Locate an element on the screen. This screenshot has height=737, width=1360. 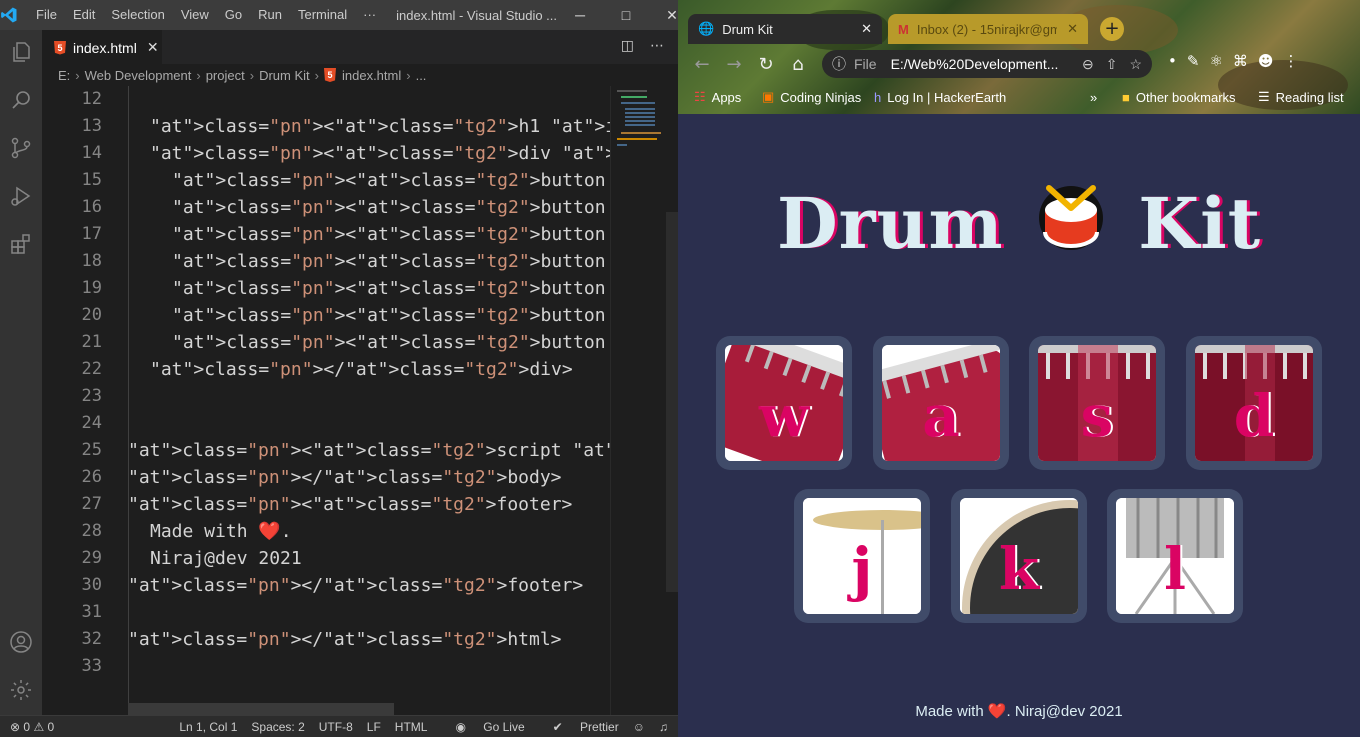
go-live-button: ◉ Go Live is located at coordinates (482, 727).